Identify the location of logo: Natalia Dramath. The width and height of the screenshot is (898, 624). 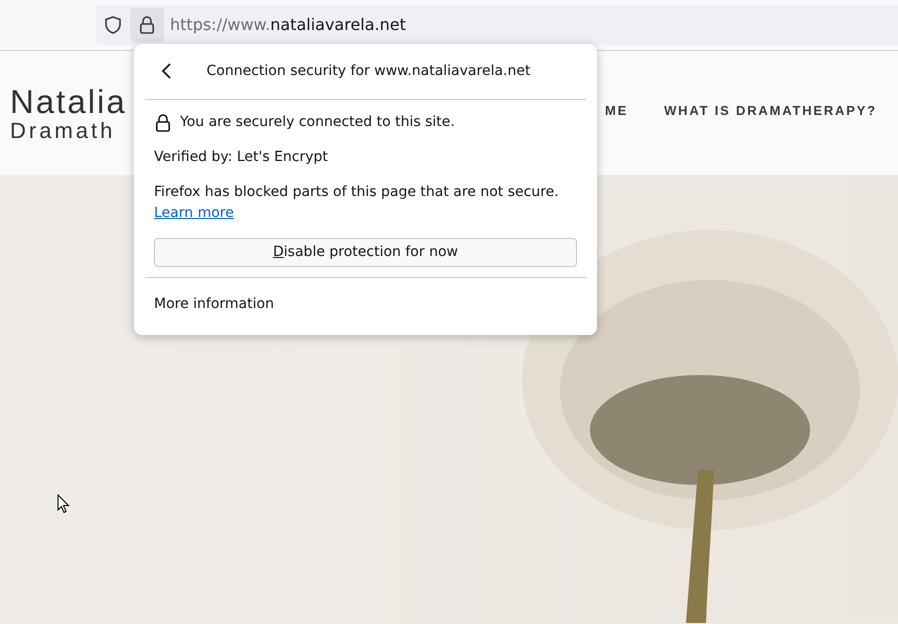
(70, 113).